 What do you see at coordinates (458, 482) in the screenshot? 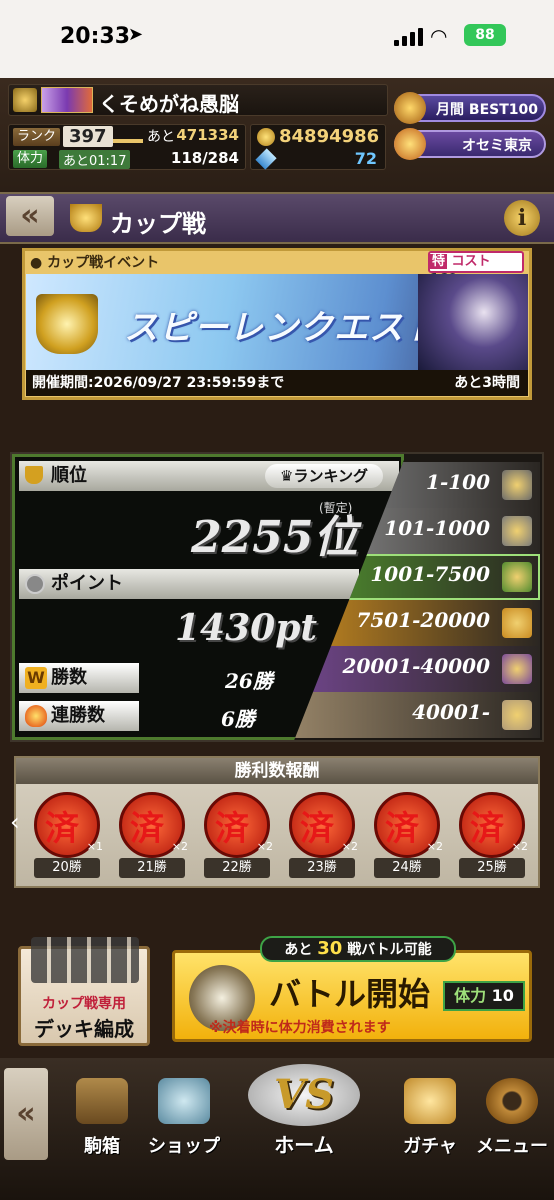
I see `tier-range: 1-100` at bounding box center [458, 482].